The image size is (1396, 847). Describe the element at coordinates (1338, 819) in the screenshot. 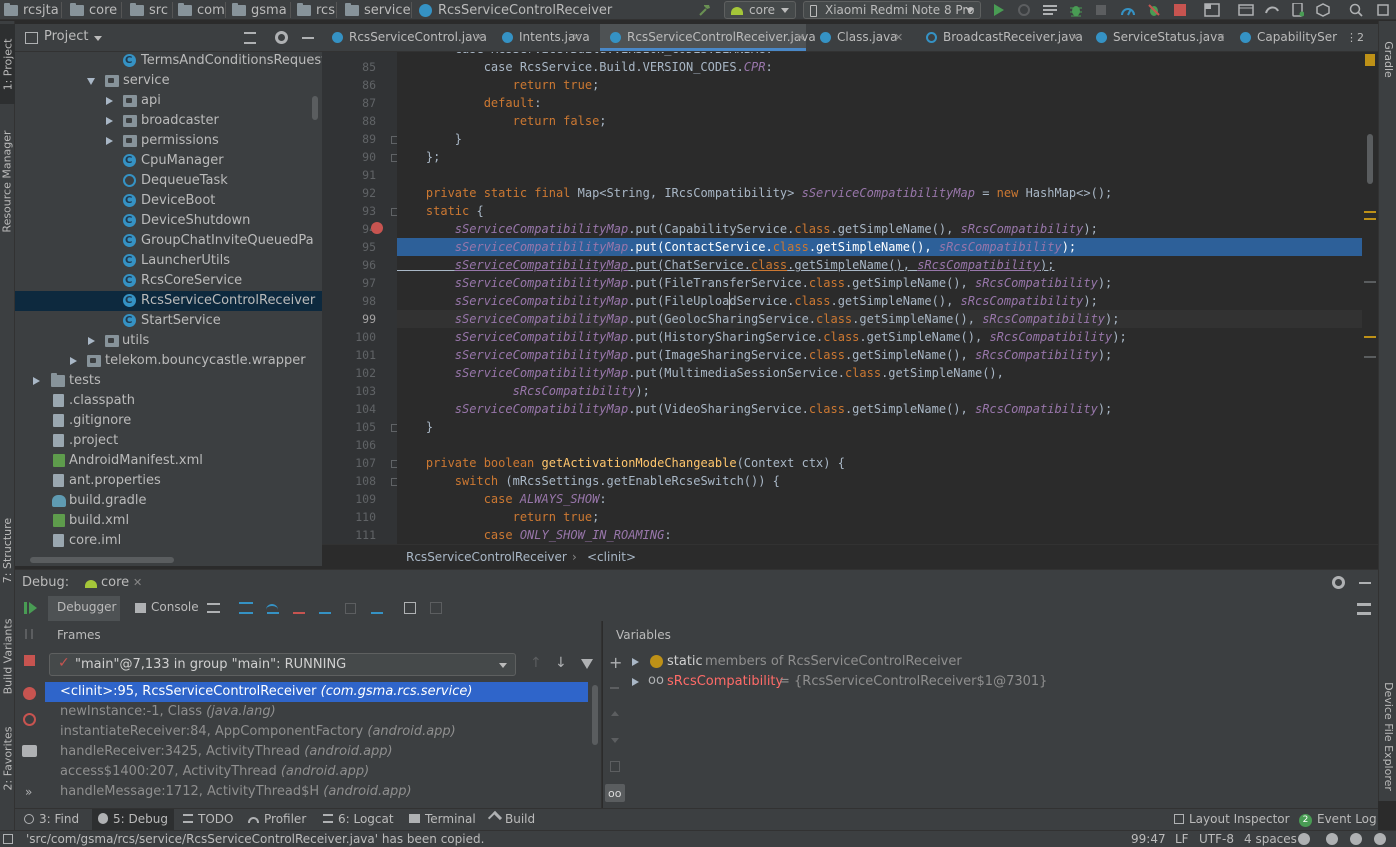

I see `tab-event-log: 2 Event Log` at that location.